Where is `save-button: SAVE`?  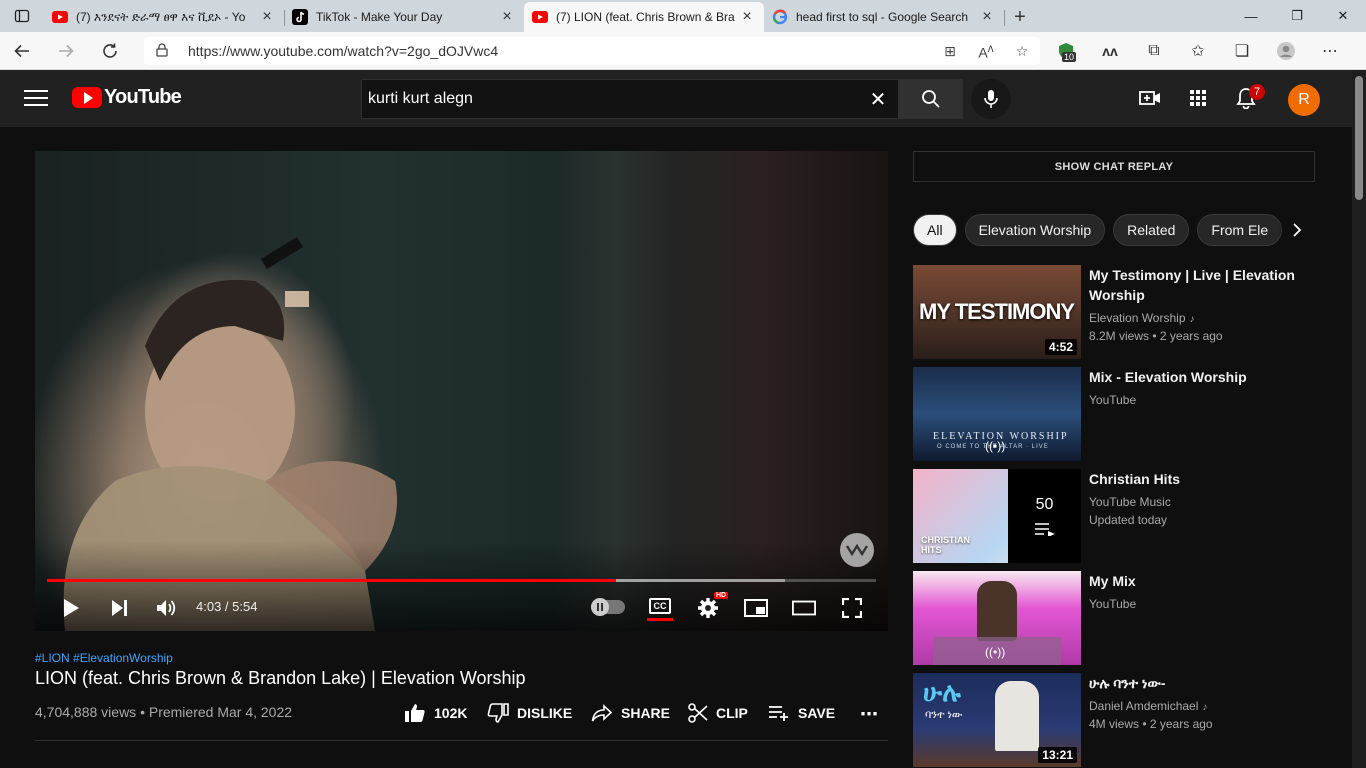
save-button: SAVE is located at coordinates (801, 713).